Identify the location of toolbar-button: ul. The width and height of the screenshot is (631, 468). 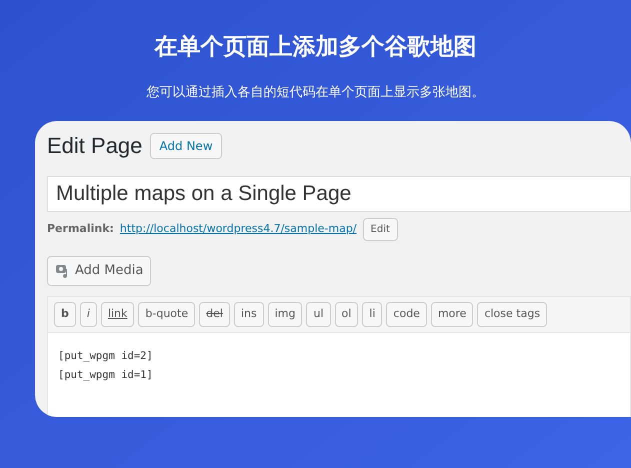
(318, 314).